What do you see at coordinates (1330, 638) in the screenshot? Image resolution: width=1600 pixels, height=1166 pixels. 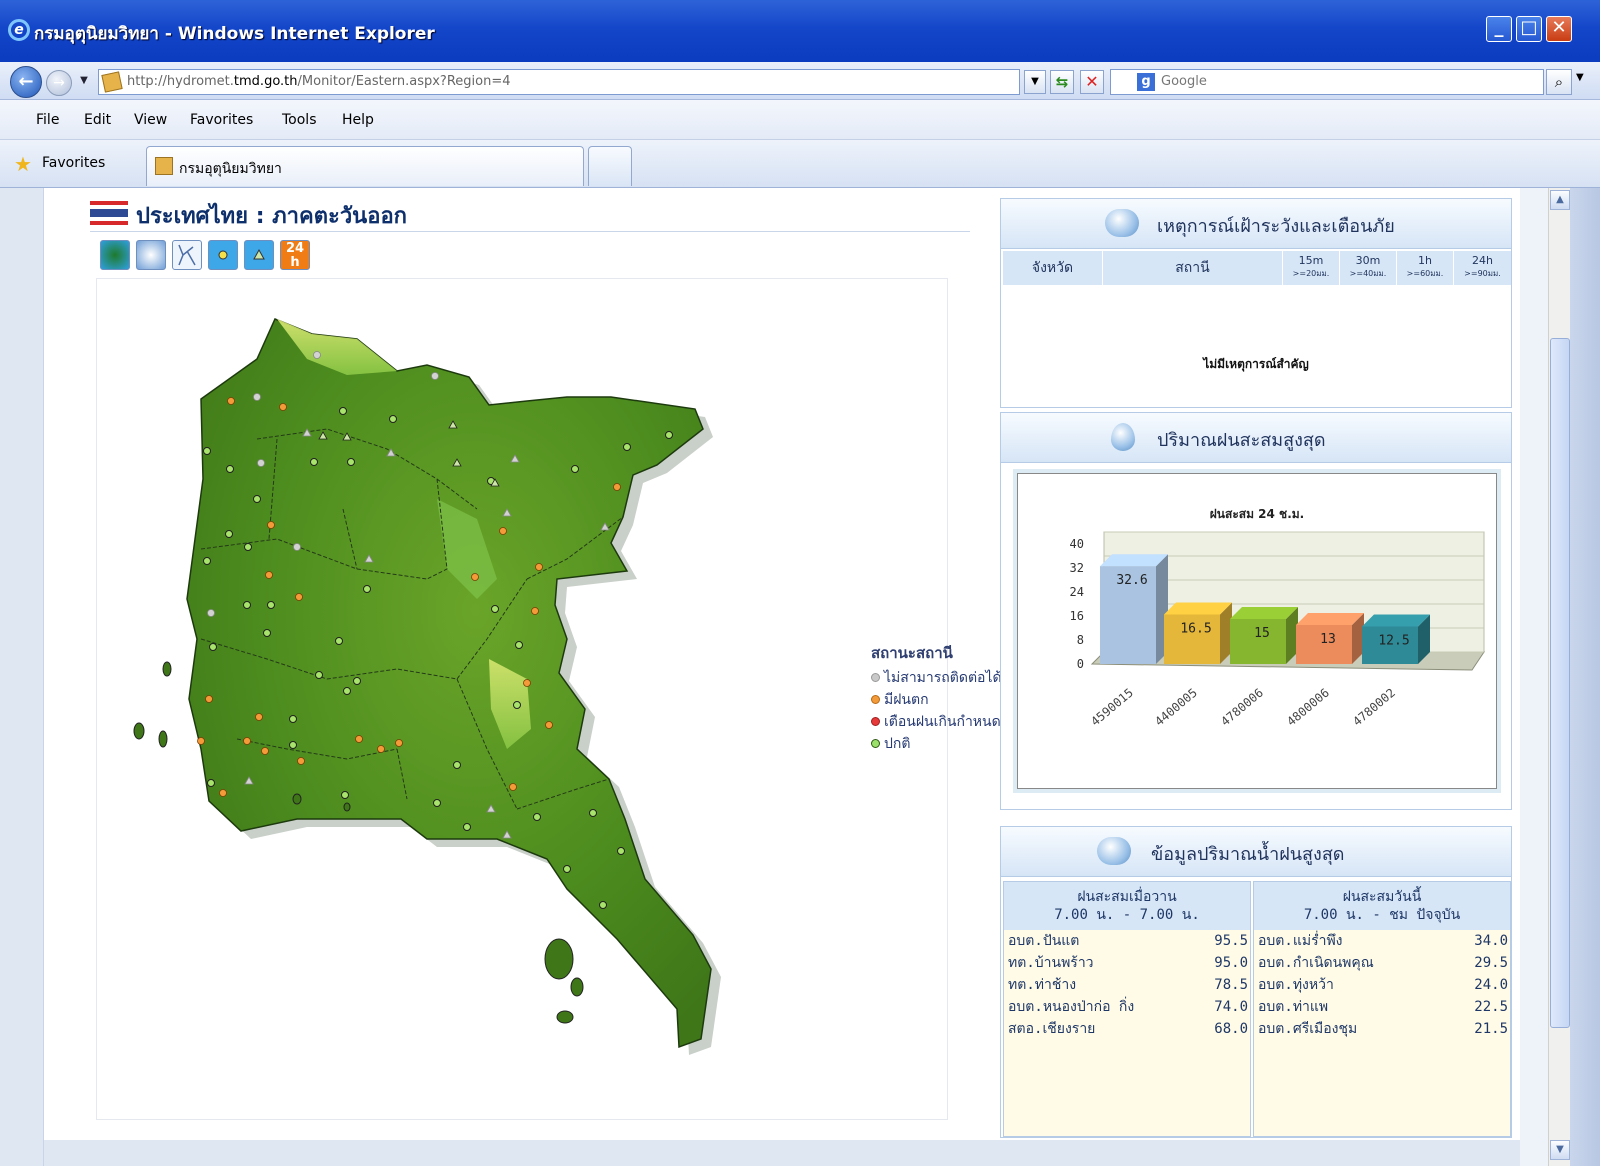 I see `chart-bar: 13` at bounding box center [1330, 638].